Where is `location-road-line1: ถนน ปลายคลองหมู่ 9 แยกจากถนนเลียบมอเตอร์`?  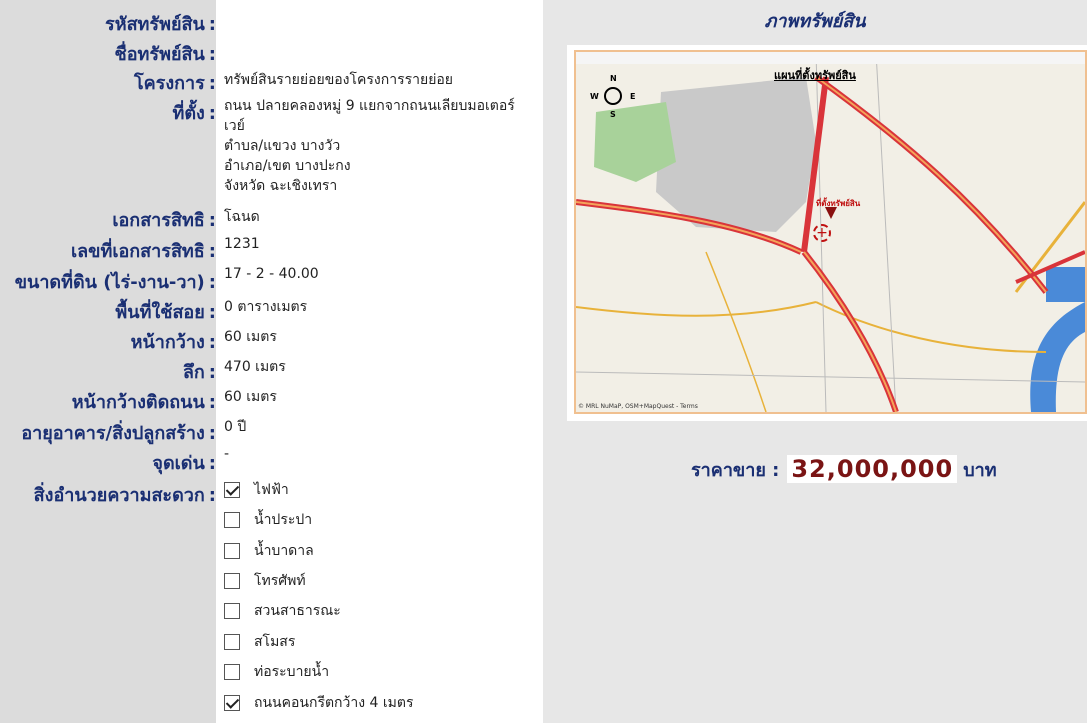
location-road-line1: ถนน ปลายคลองหมู่ 9 แยกจากถนนเลียบมอเตอร์ is located at coordinates (369, 106).